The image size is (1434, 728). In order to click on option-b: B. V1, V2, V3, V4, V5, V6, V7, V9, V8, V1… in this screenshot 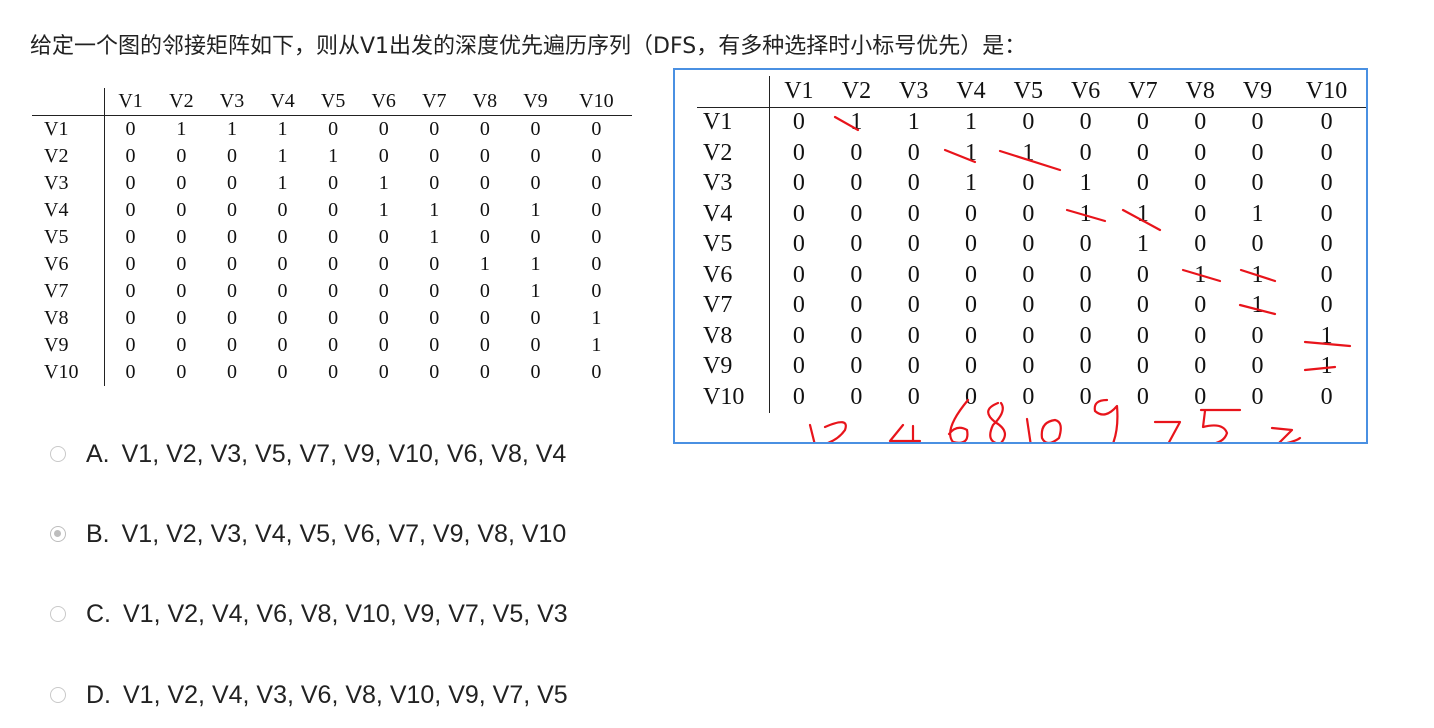, I will do `click(308, 534)`.